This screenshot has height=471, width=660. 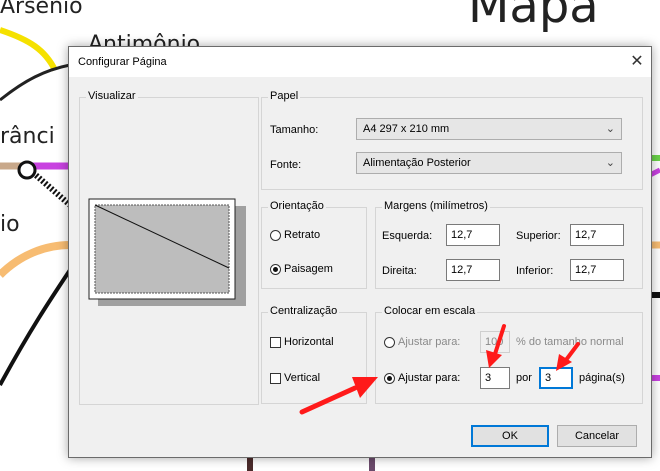 What do you see at coordinates (597, 436) in the screenshot?
I see `cancel-button: Cancelar` at bounding box center [597, 436].